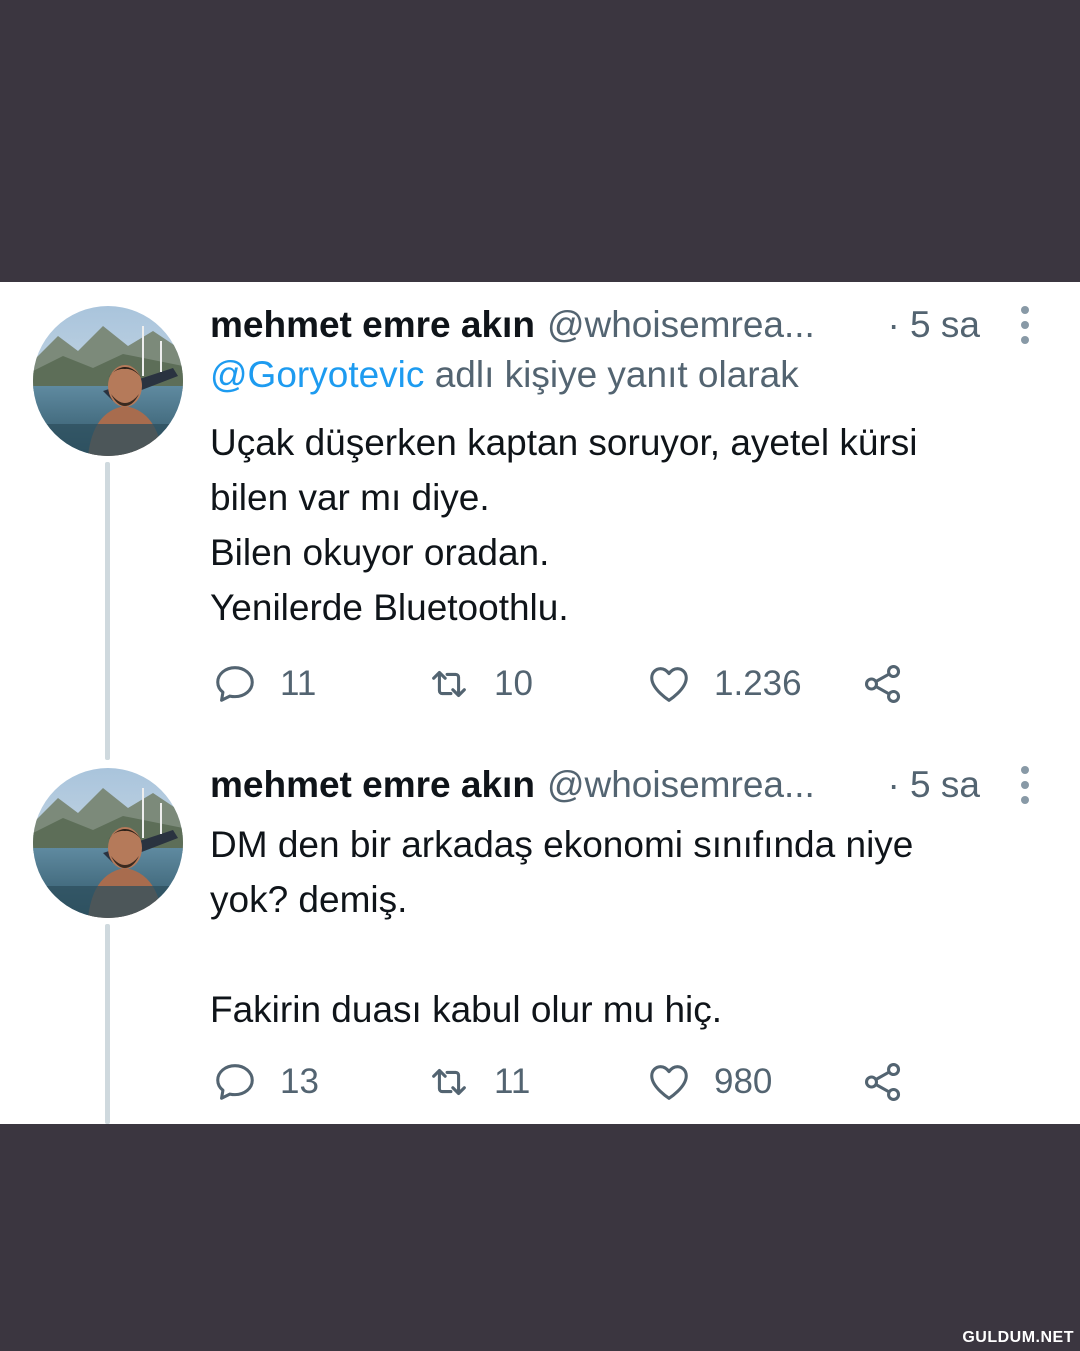  What do you see at coordinates (264, 684) in the screenshot?
I see `reply-button: 11` at bounding box center [264, 684].